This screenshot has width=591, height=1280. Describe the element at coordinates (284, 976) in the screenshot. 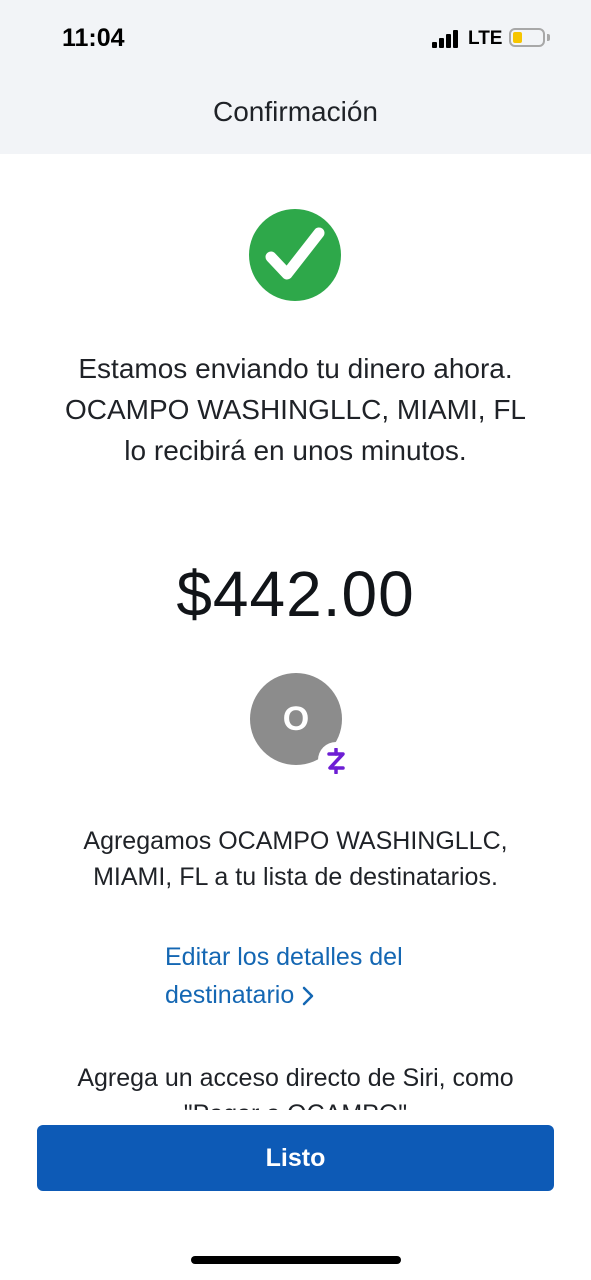

I see `edit-recipient-label: Editar los detalles del destinatario` at that location.